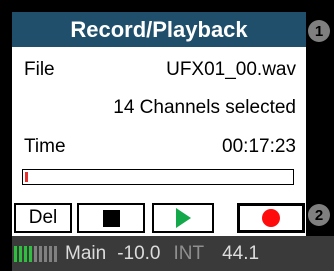 The width and height of the screenshot is (334, 271). What do you see at coordinates (139, 253) in the screenshot?
I see `main-volume-value: -10.0` at bounding box center [139, 253].